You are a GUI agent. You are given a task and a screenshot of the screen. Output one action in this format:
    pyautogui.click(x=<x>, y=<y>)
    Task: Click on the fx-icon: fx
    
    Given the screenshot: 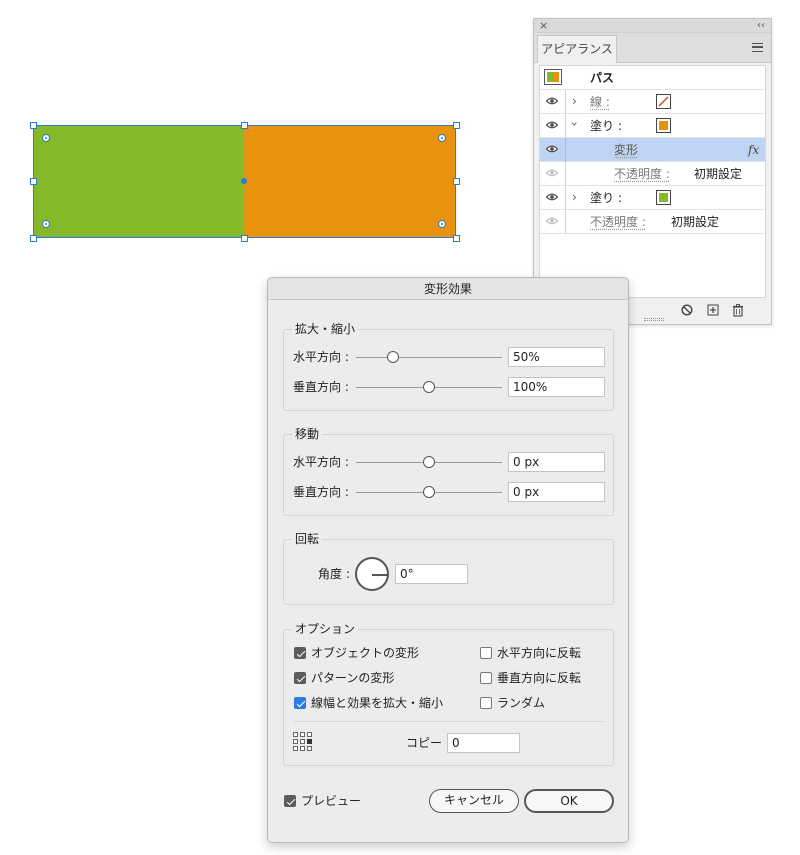 What is the action you would take?
    pyautogui.click(x=753, y=150)
    